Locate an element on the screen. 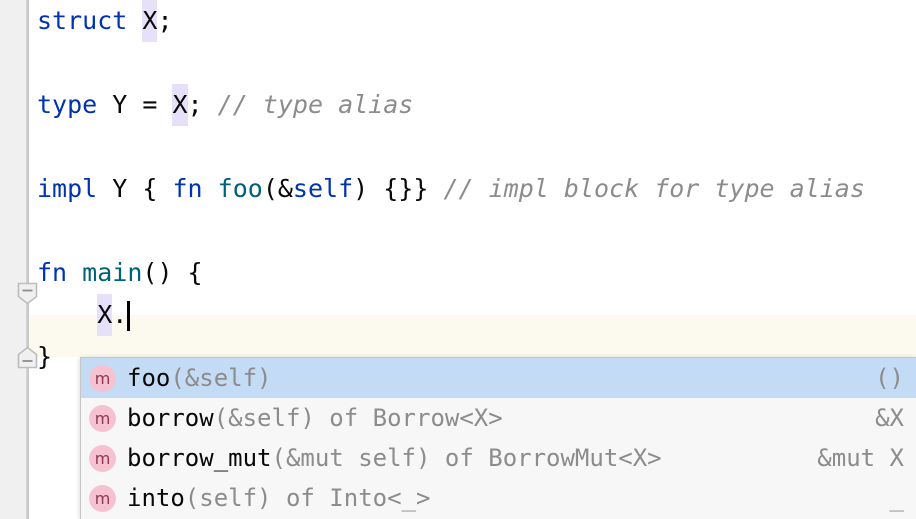 Image resolution: width=916 pixels, height=519 pixels. code-text: Y = is located at coordinates (135, 104).